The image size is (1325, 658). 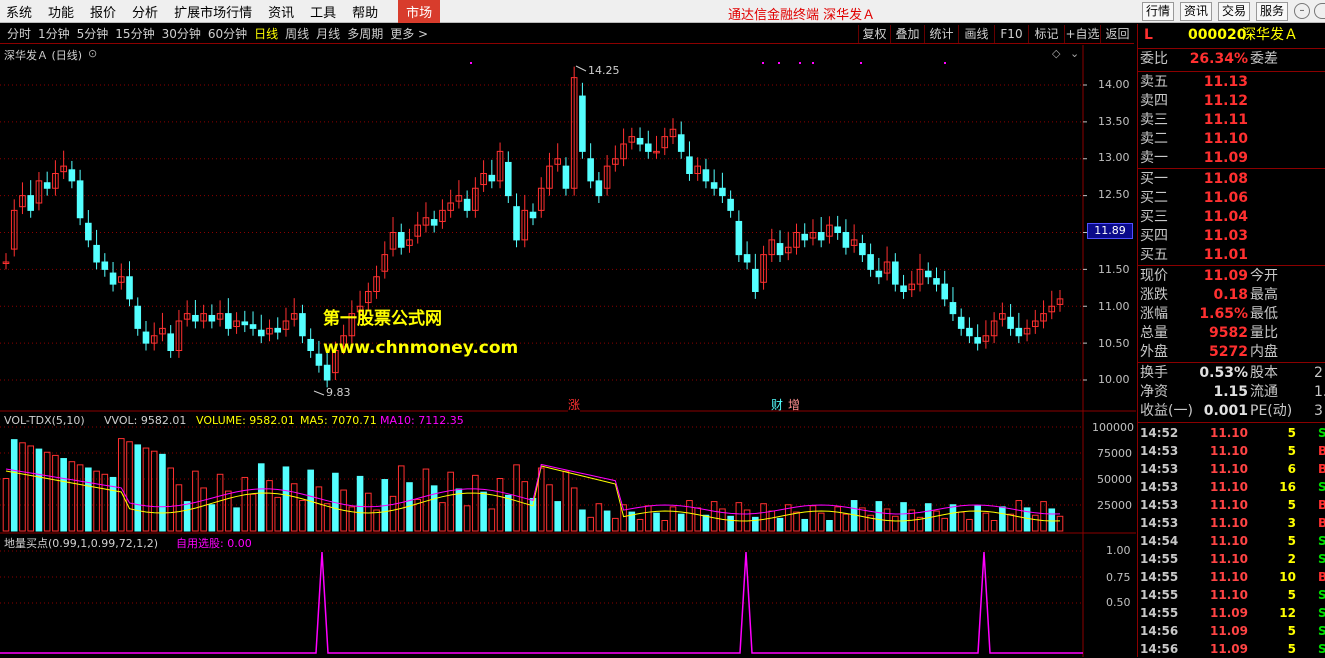 What do you see at coordinates (1154, 352) in the screenshot?
I see `stat-label: 外盘` at bounding box center [1154, 352].